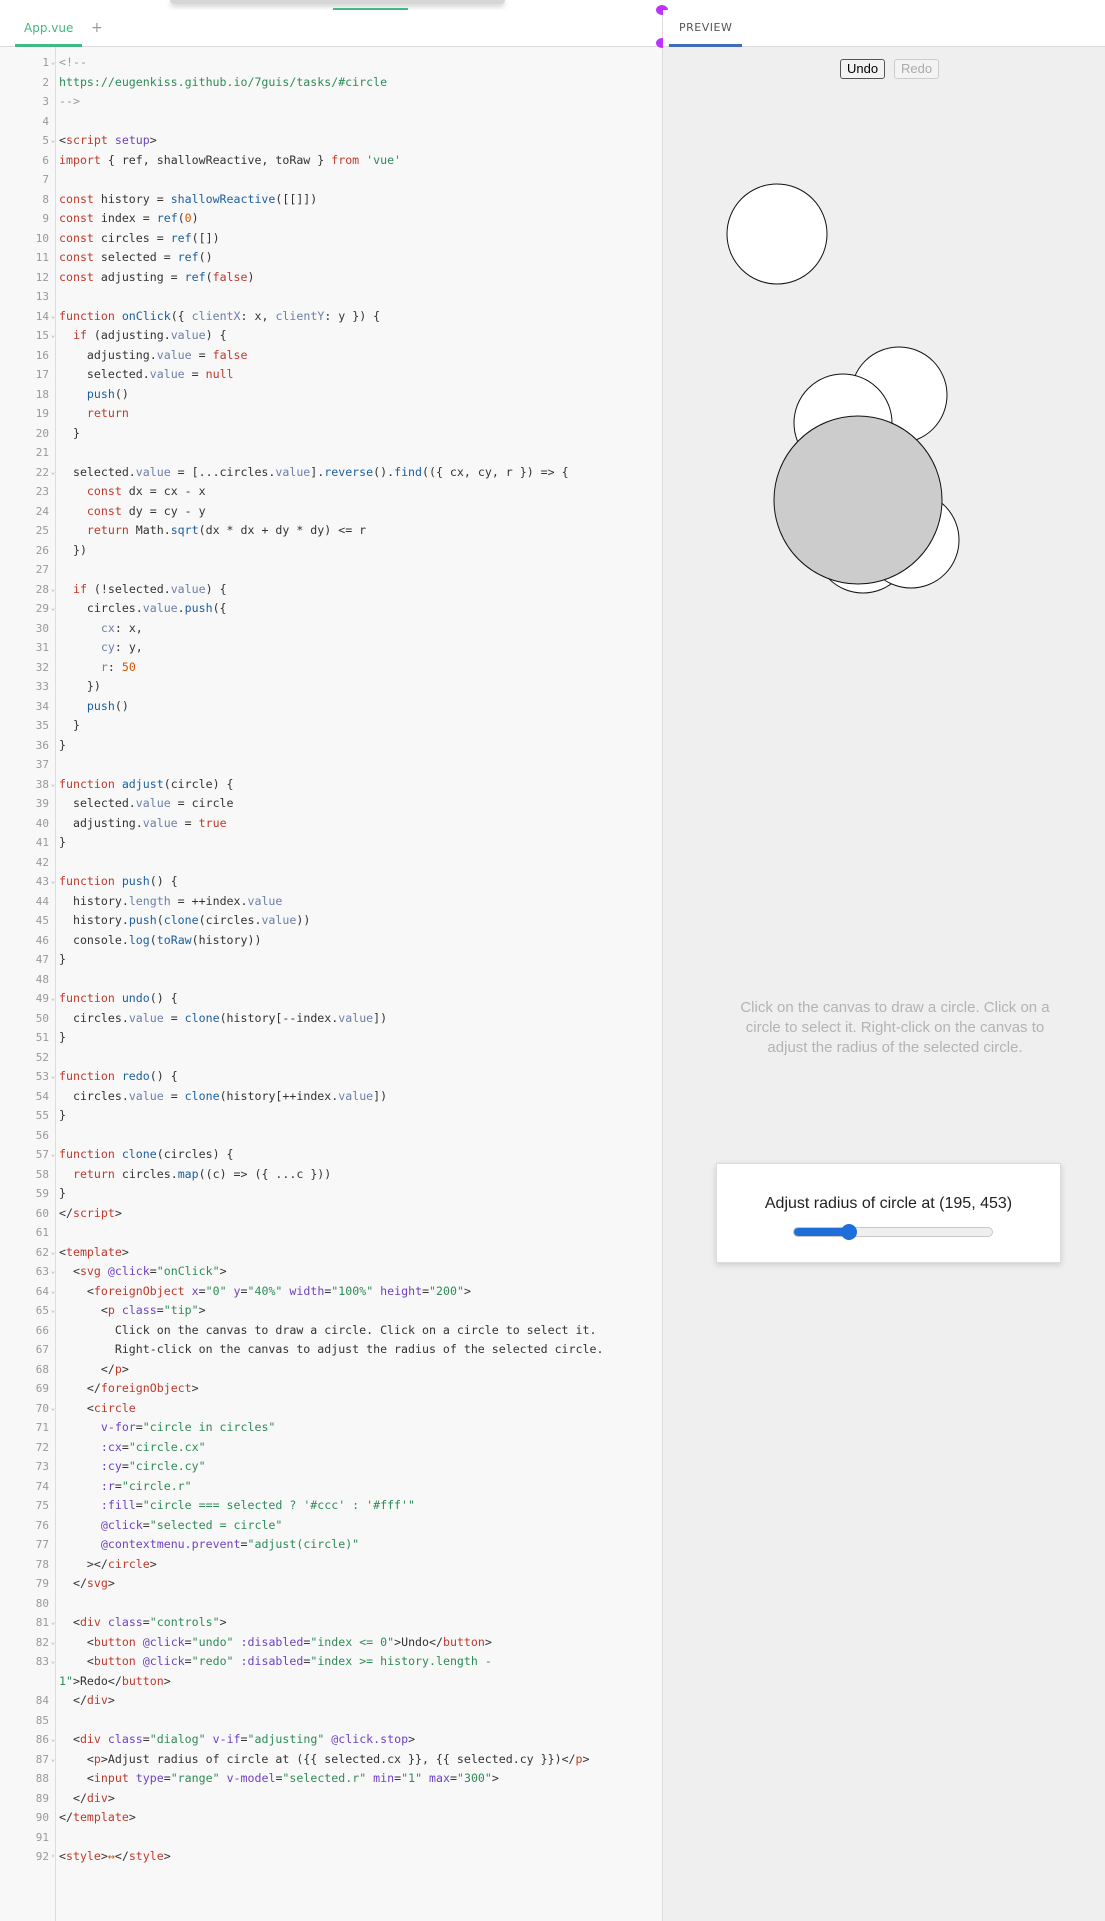  Describe the element at coordinates (893, 1232) in the screenshot. I see `radius-slider` at that location.